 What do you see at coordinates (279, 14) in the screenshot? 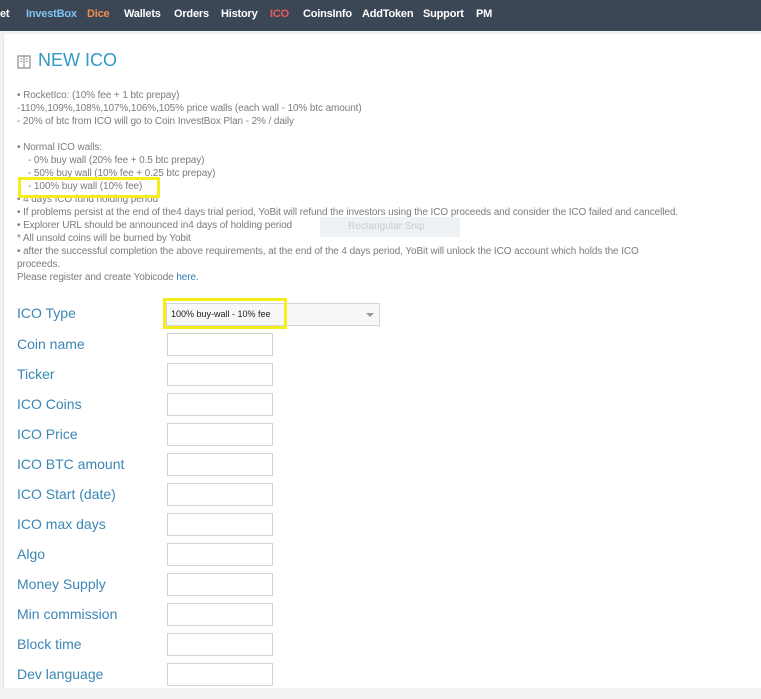
I see `nav-item-ico: ICO` at bounding box center [279, 14].